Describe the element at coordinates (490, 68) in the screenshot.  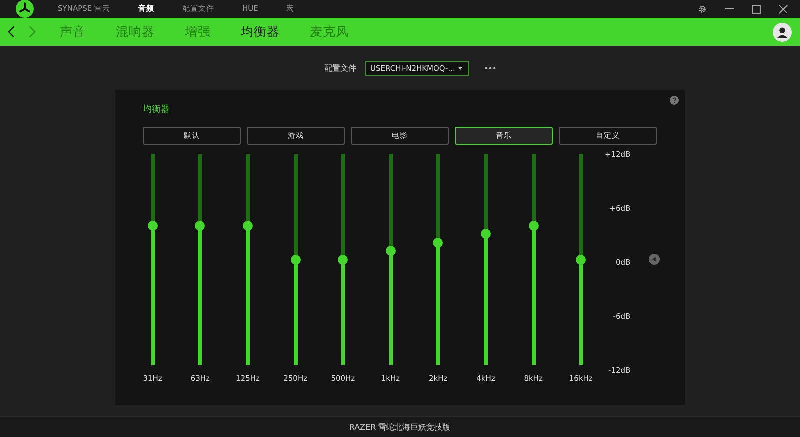
I see `more-icon` at that location.